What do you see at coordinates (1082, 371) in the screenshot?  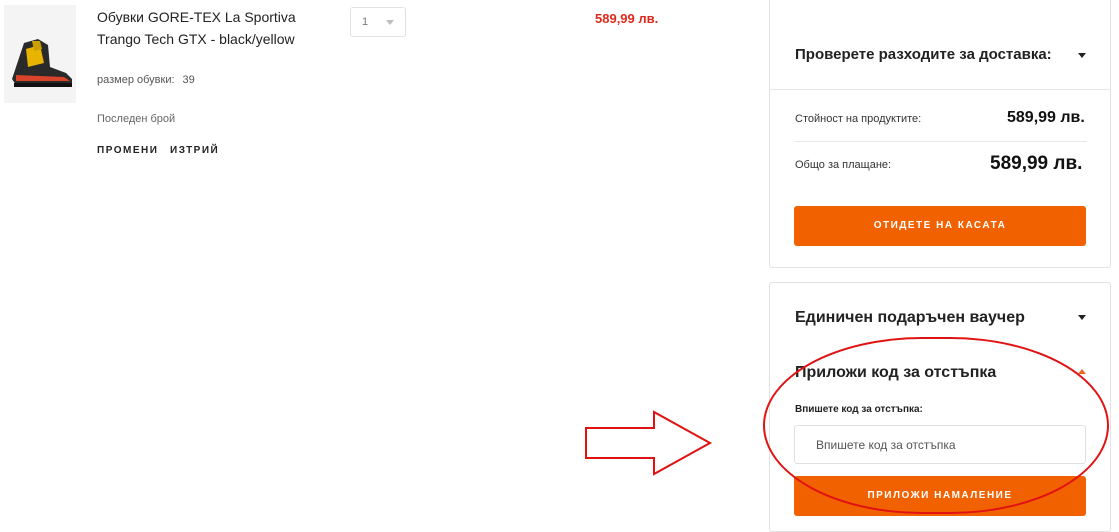 I see `chevron-up-icon` at bounding box center [1082, 371].